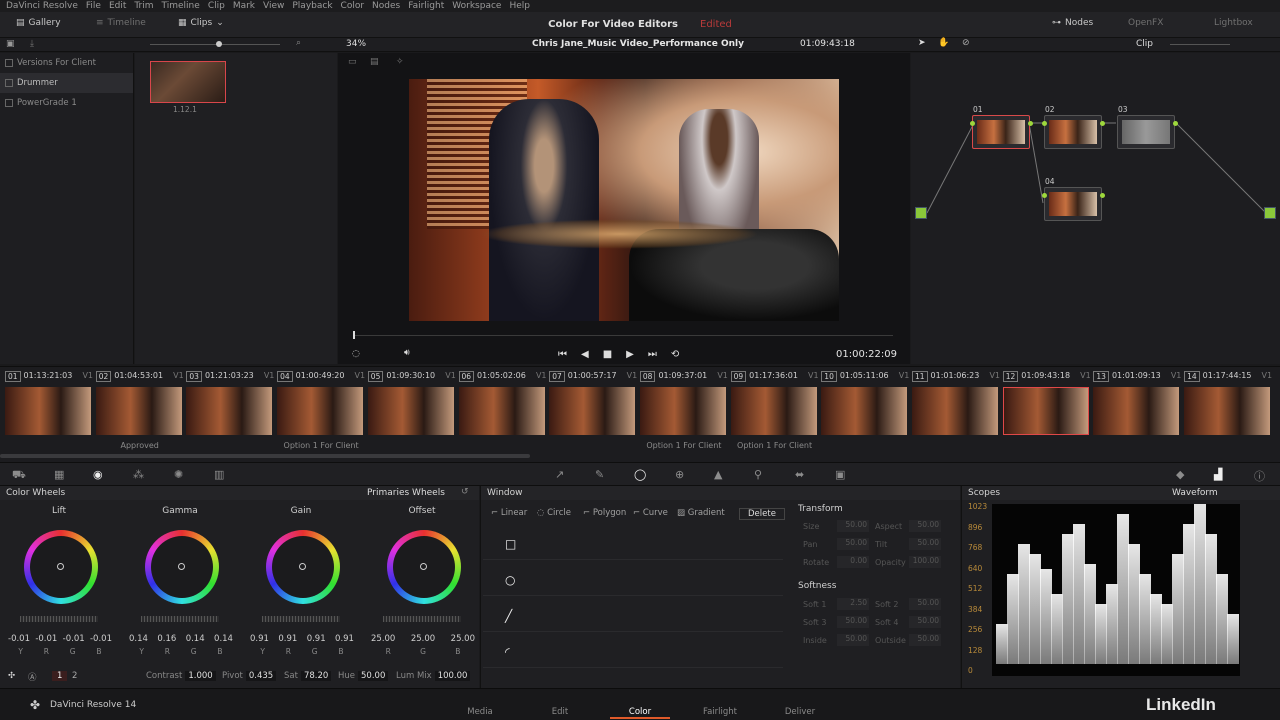  What do you see at coordinates (138, 474) in the screenshot?
I see `rgb-mixer-icon: ⁂` at bounding box center [138, 474].